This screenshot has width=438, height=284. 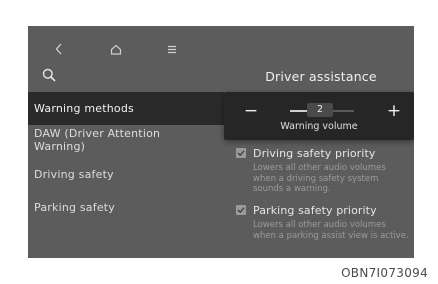 I want to click on option-row: Parking safety priority, so click(x=323, y=210).